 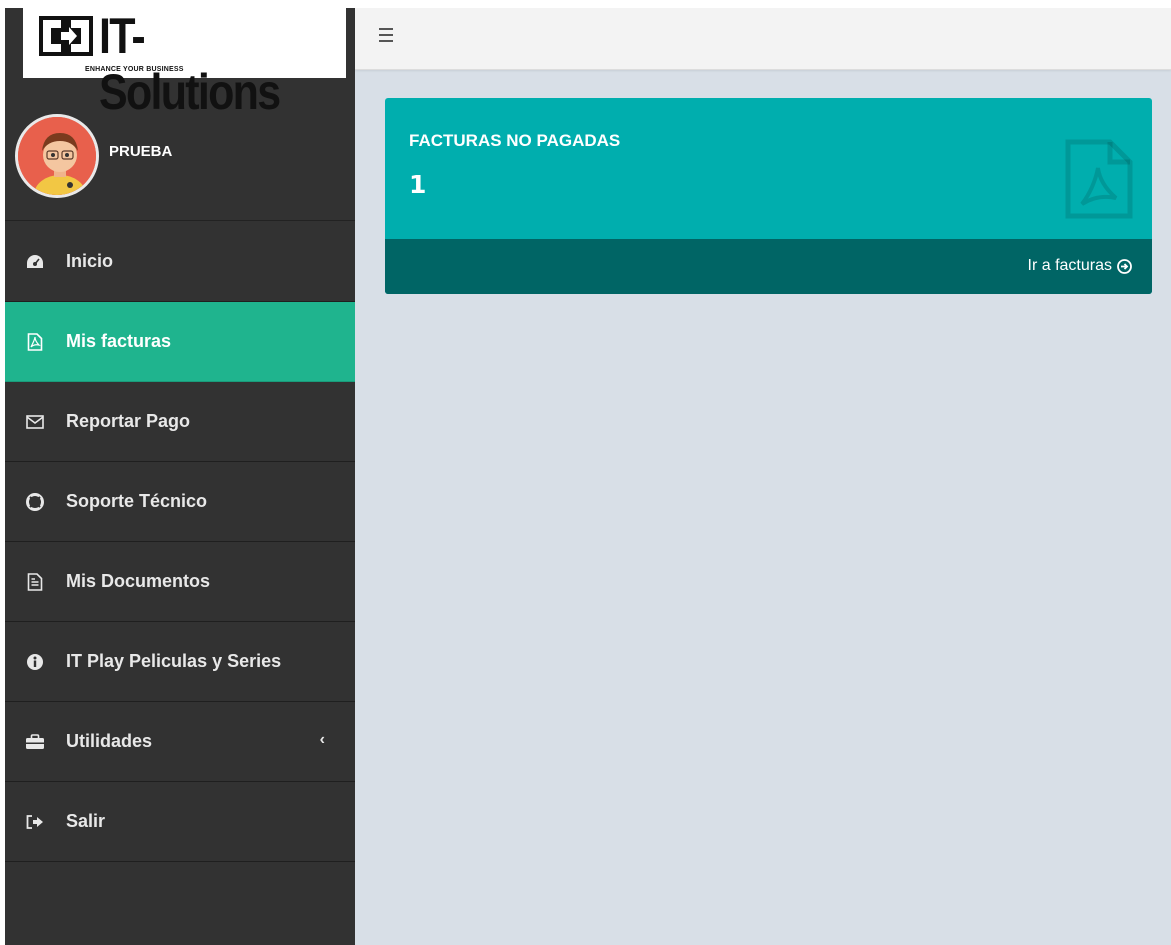 I want to click on menu-toggle-icon, so click(x=387, y=35).